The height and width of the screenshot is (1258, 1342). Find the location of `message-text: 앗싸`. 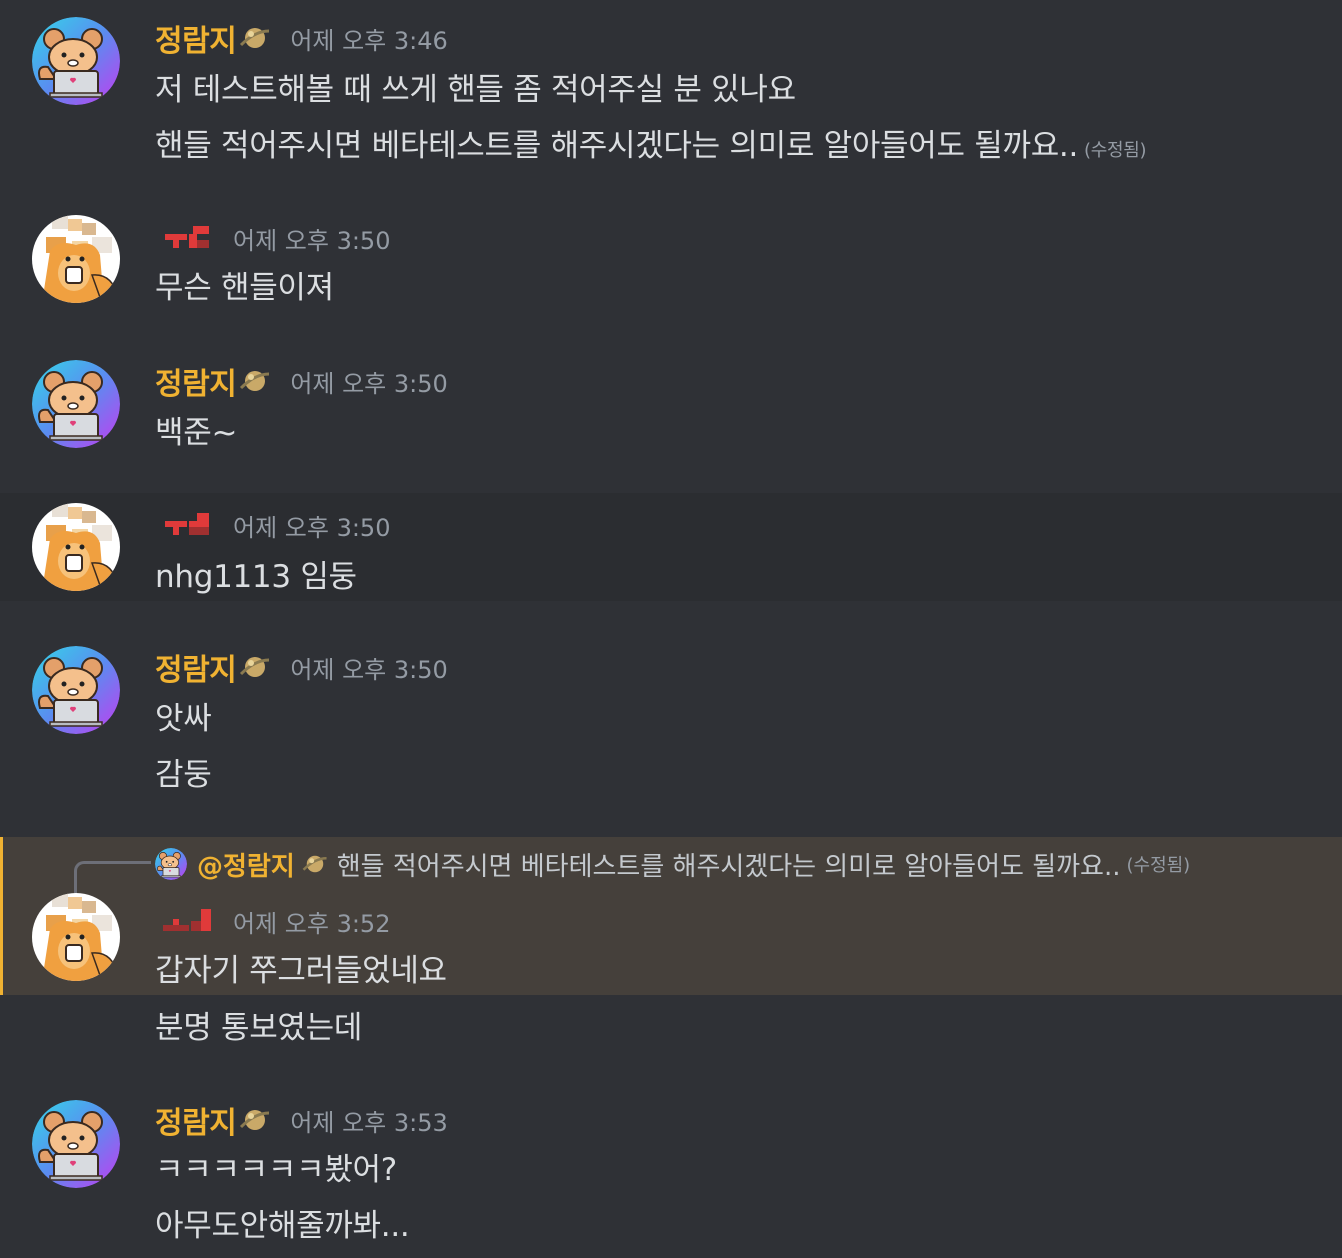

message-text: 앗싸 is located at coordinates (183, 719).